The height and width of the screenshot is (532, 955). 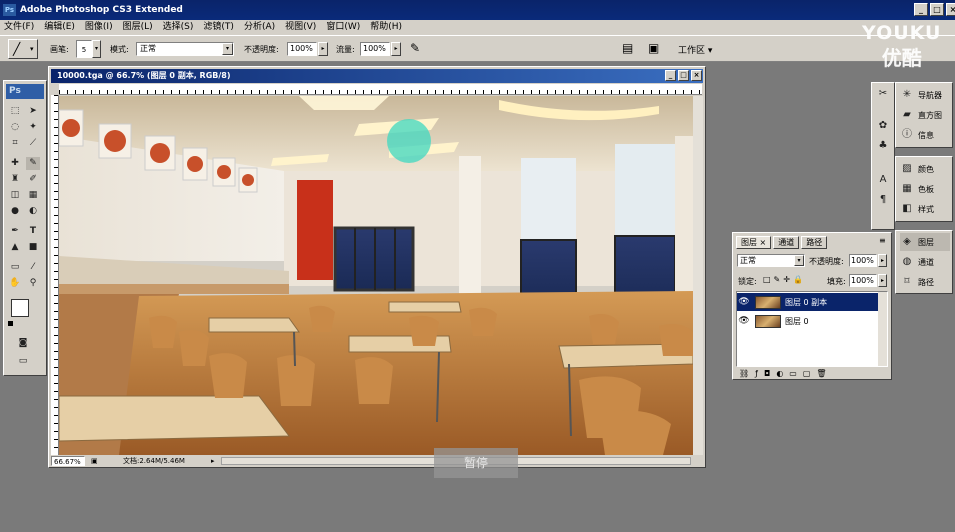 I want to click on menu-edit: 编辑(E), so click(x=59, y=27).